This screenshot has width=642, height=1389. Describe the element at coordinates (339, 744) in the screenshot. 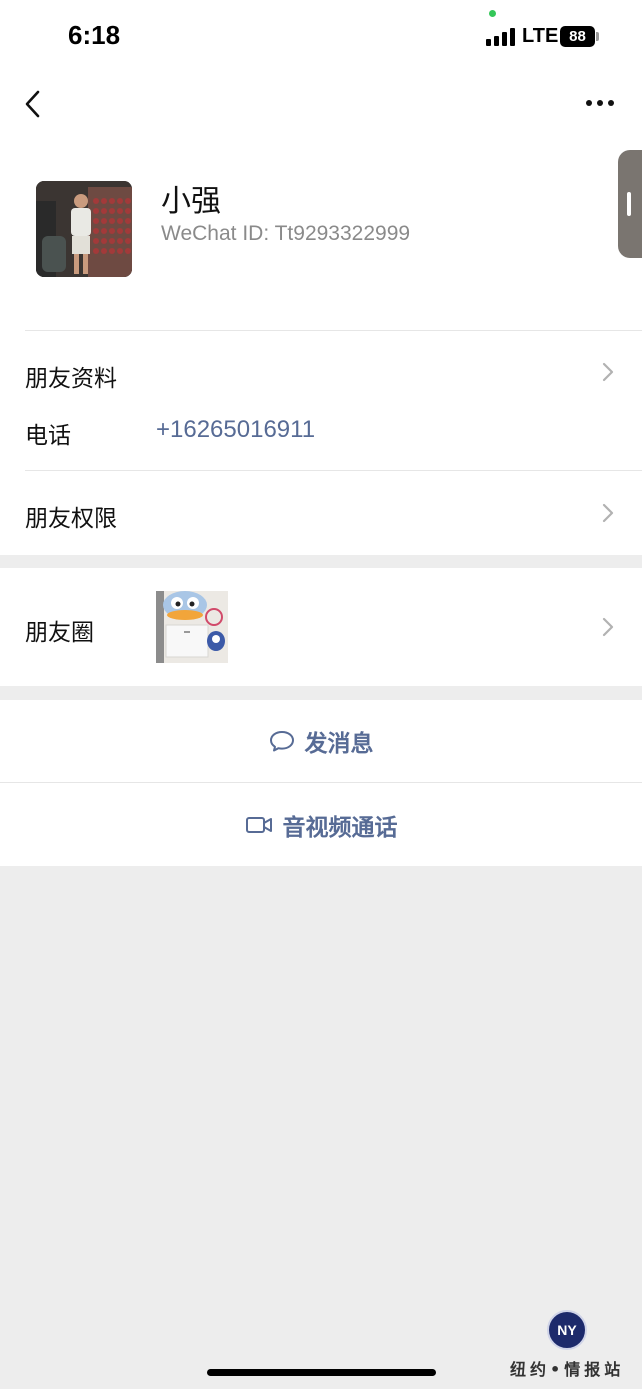

I see `send-message-label: 发消息` at that location.